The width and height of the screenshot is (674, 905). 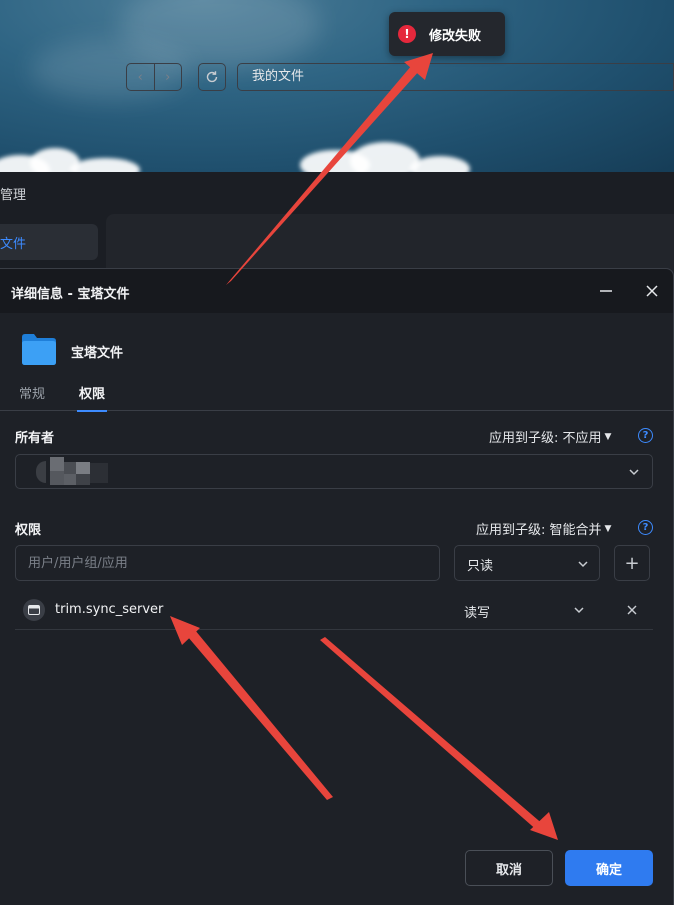 What do you see at coordinates (609, 868) in the screenshot?
I see `ok-button: 确定` at bounding box center [609, 868].